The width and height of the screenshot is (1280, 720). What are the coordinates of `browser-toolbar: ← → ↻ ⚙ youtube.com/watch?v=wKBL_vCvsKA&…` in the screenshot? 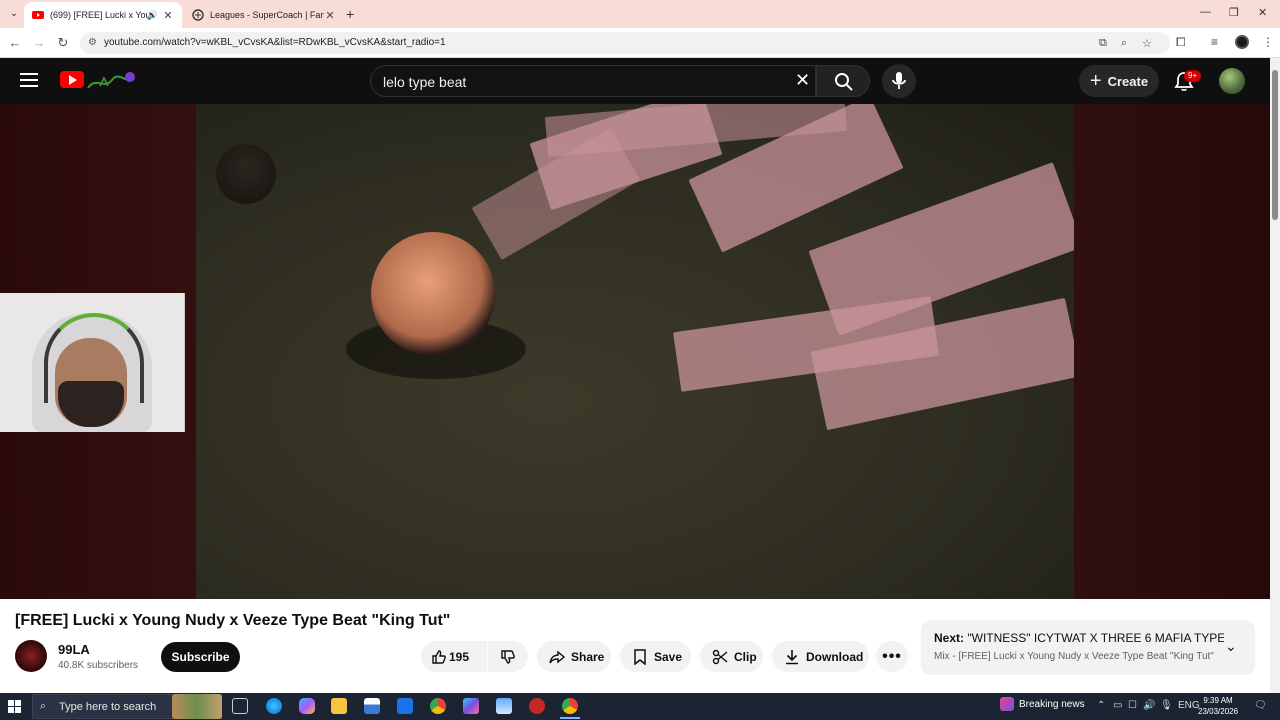 It's located at (640, 43).